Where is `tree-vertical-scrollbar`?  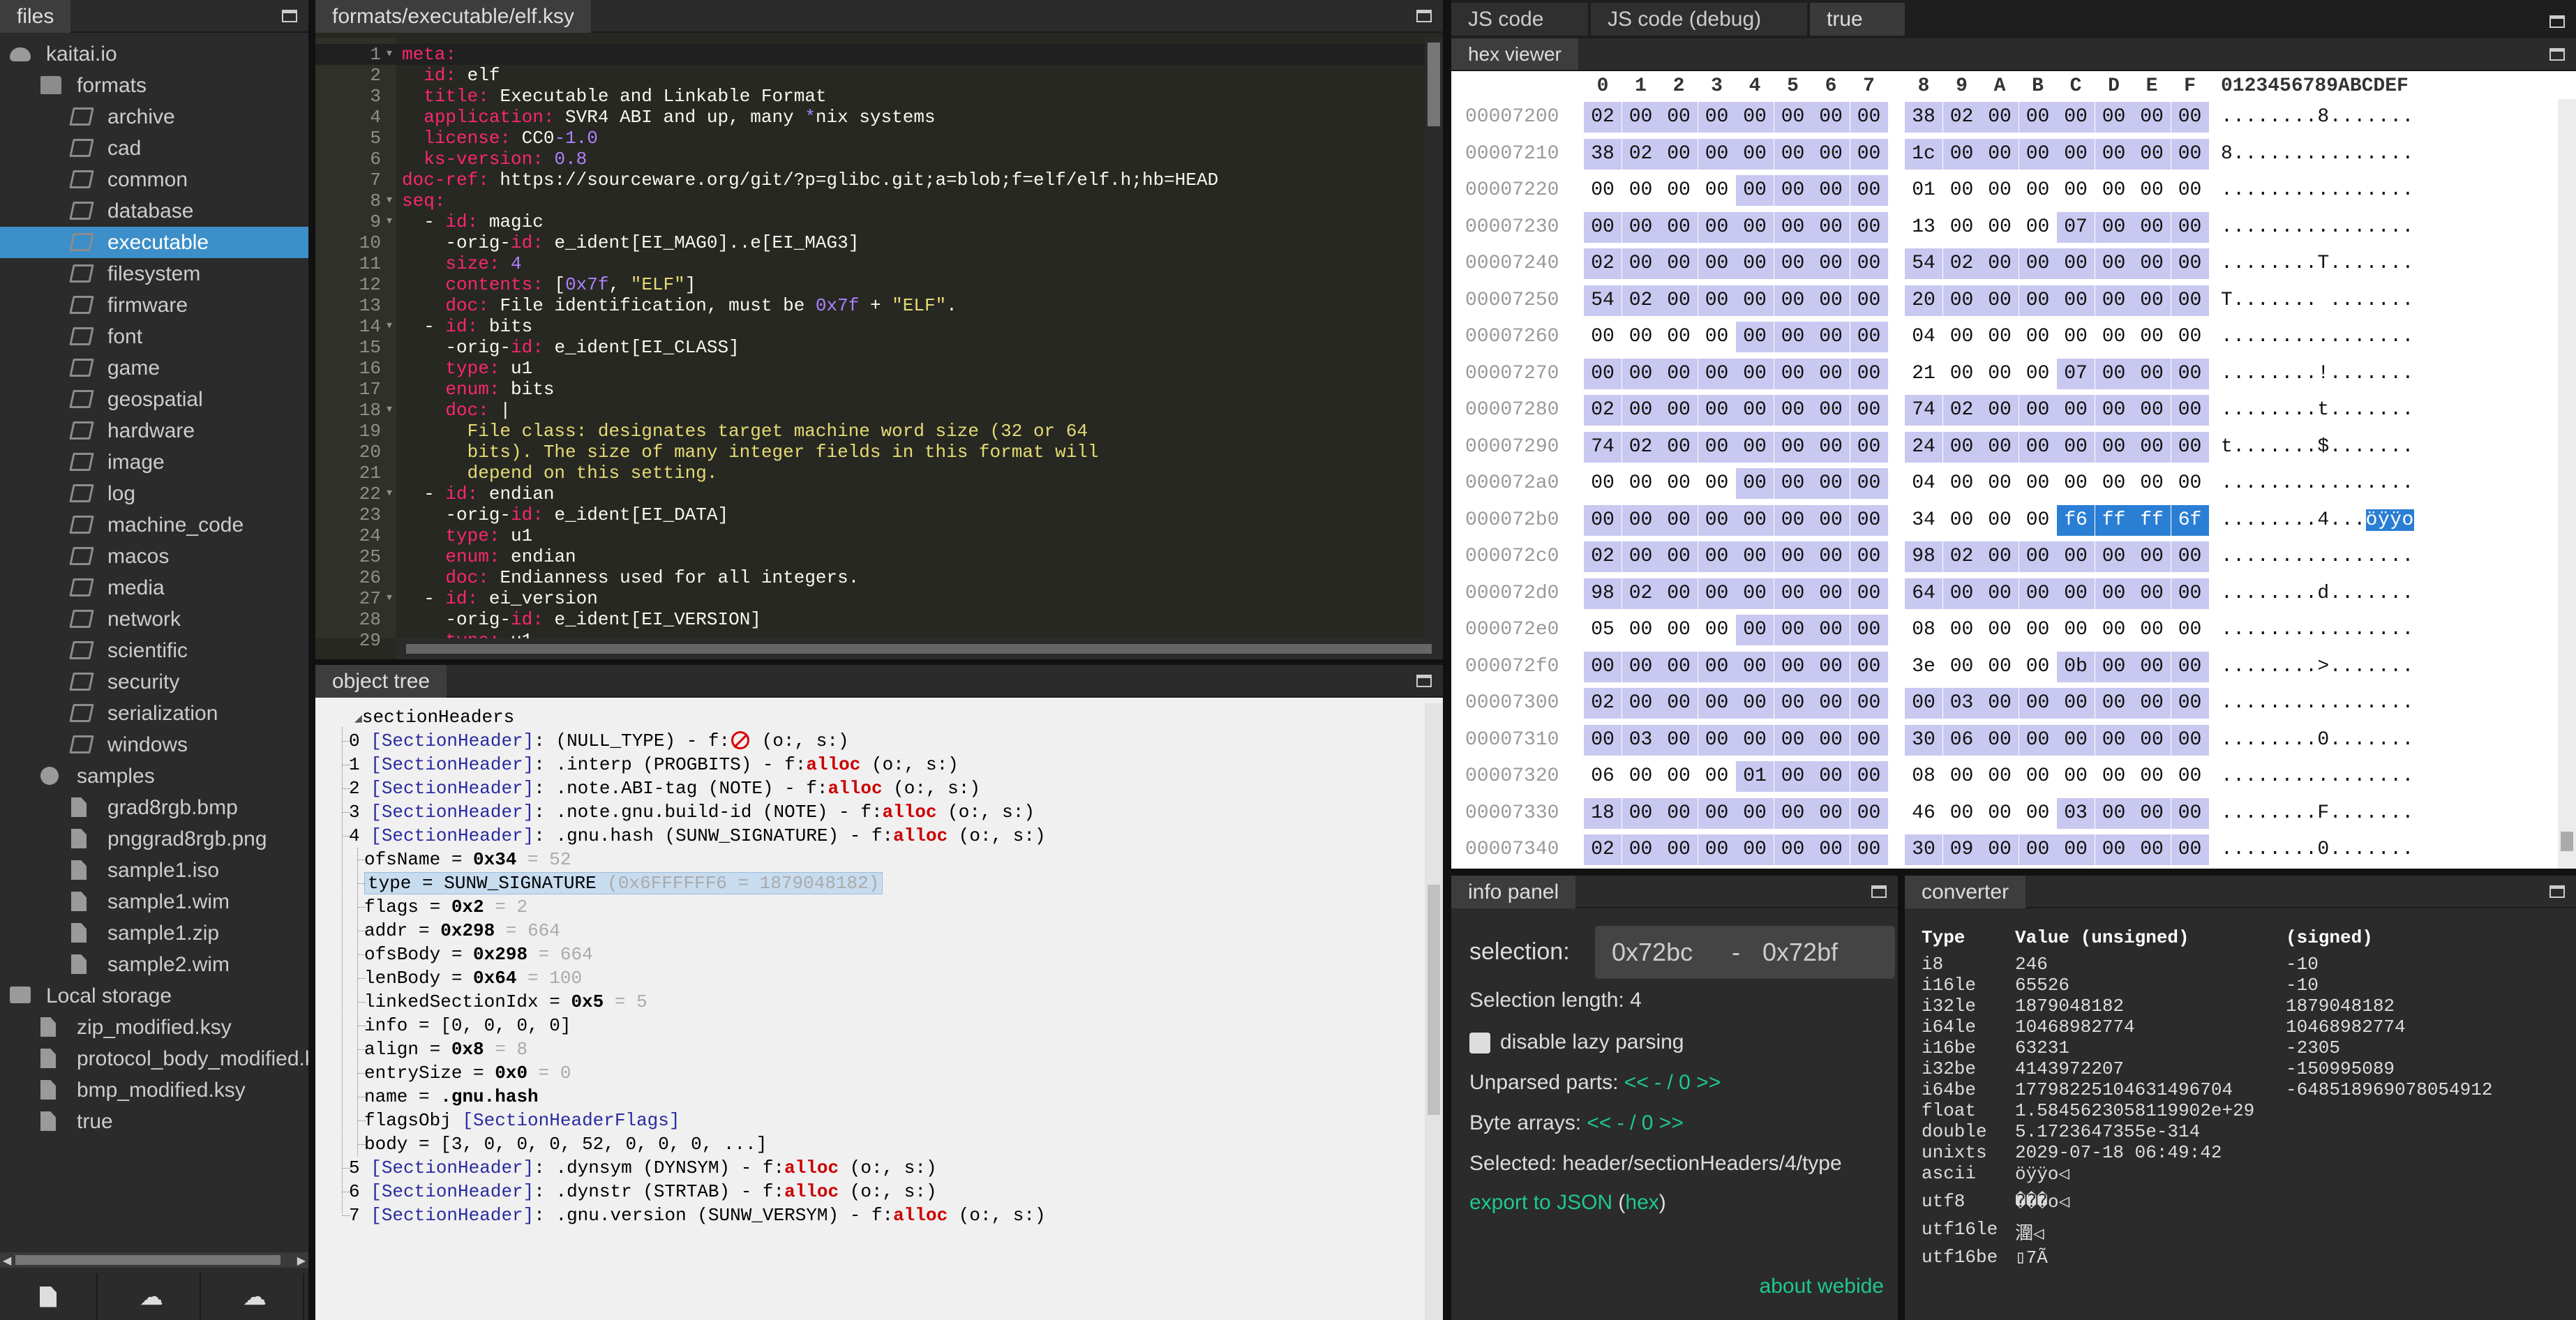
tree-vertical-scrollbar is located at coordinates (1434, 1011).